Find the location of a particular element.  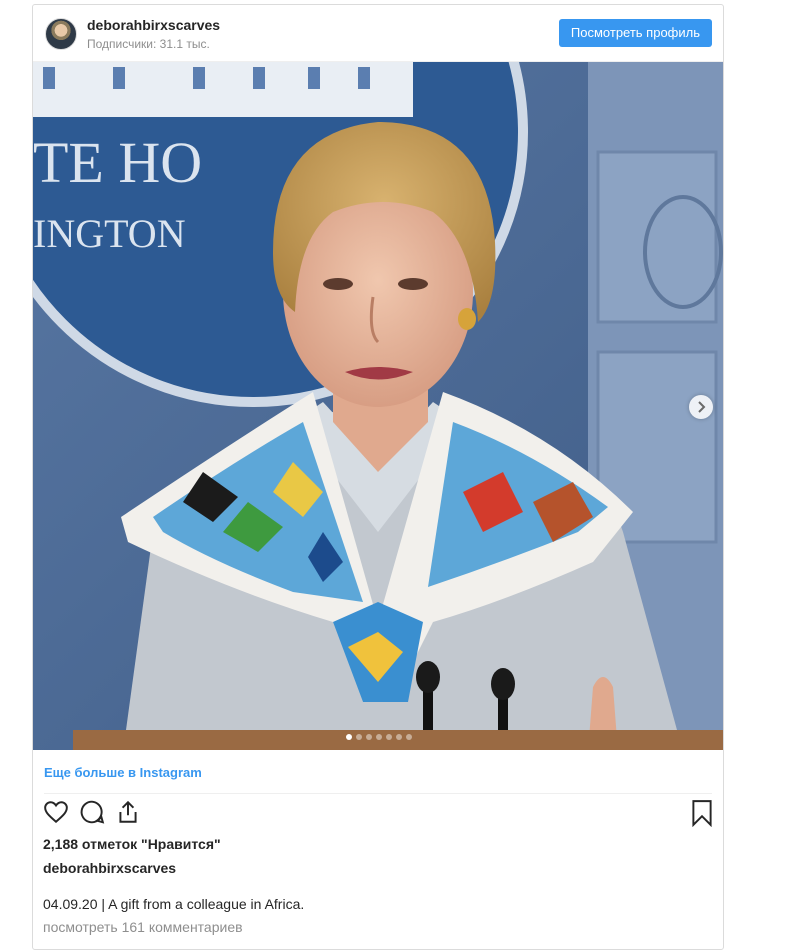

bookmark-icon is located at coordinates (702, 813).